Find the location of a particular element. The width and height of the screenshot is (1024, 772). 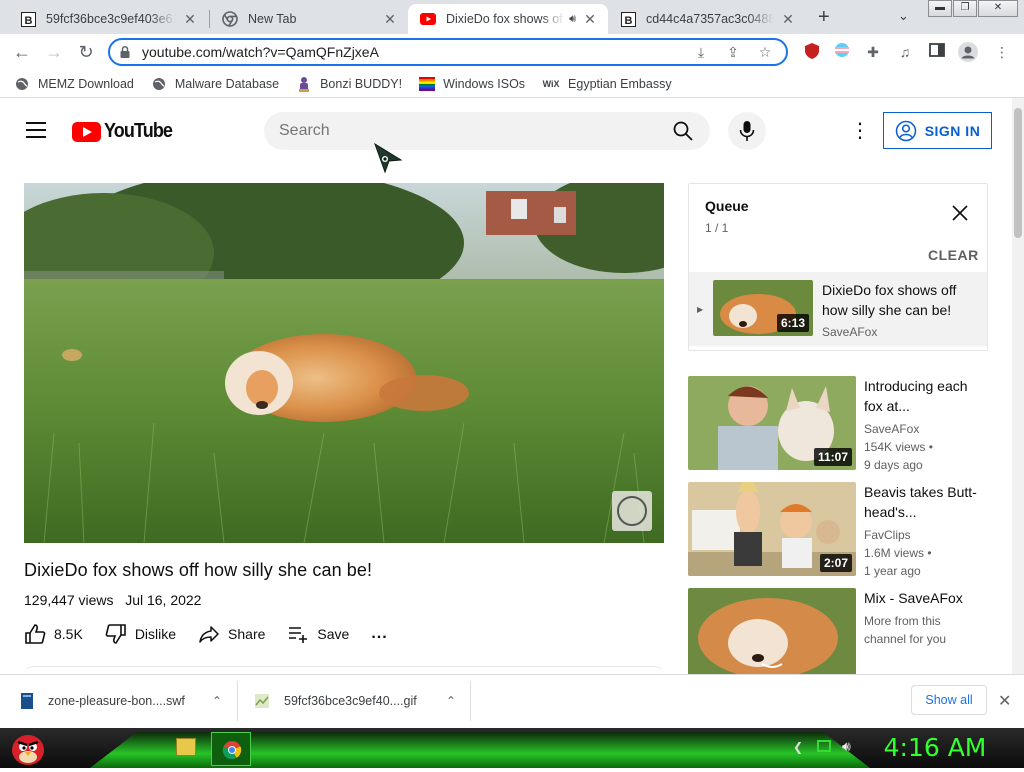

bookmark-bonzi-buddy: Bonzi BUDDY! is located at coordinates (349, 84).